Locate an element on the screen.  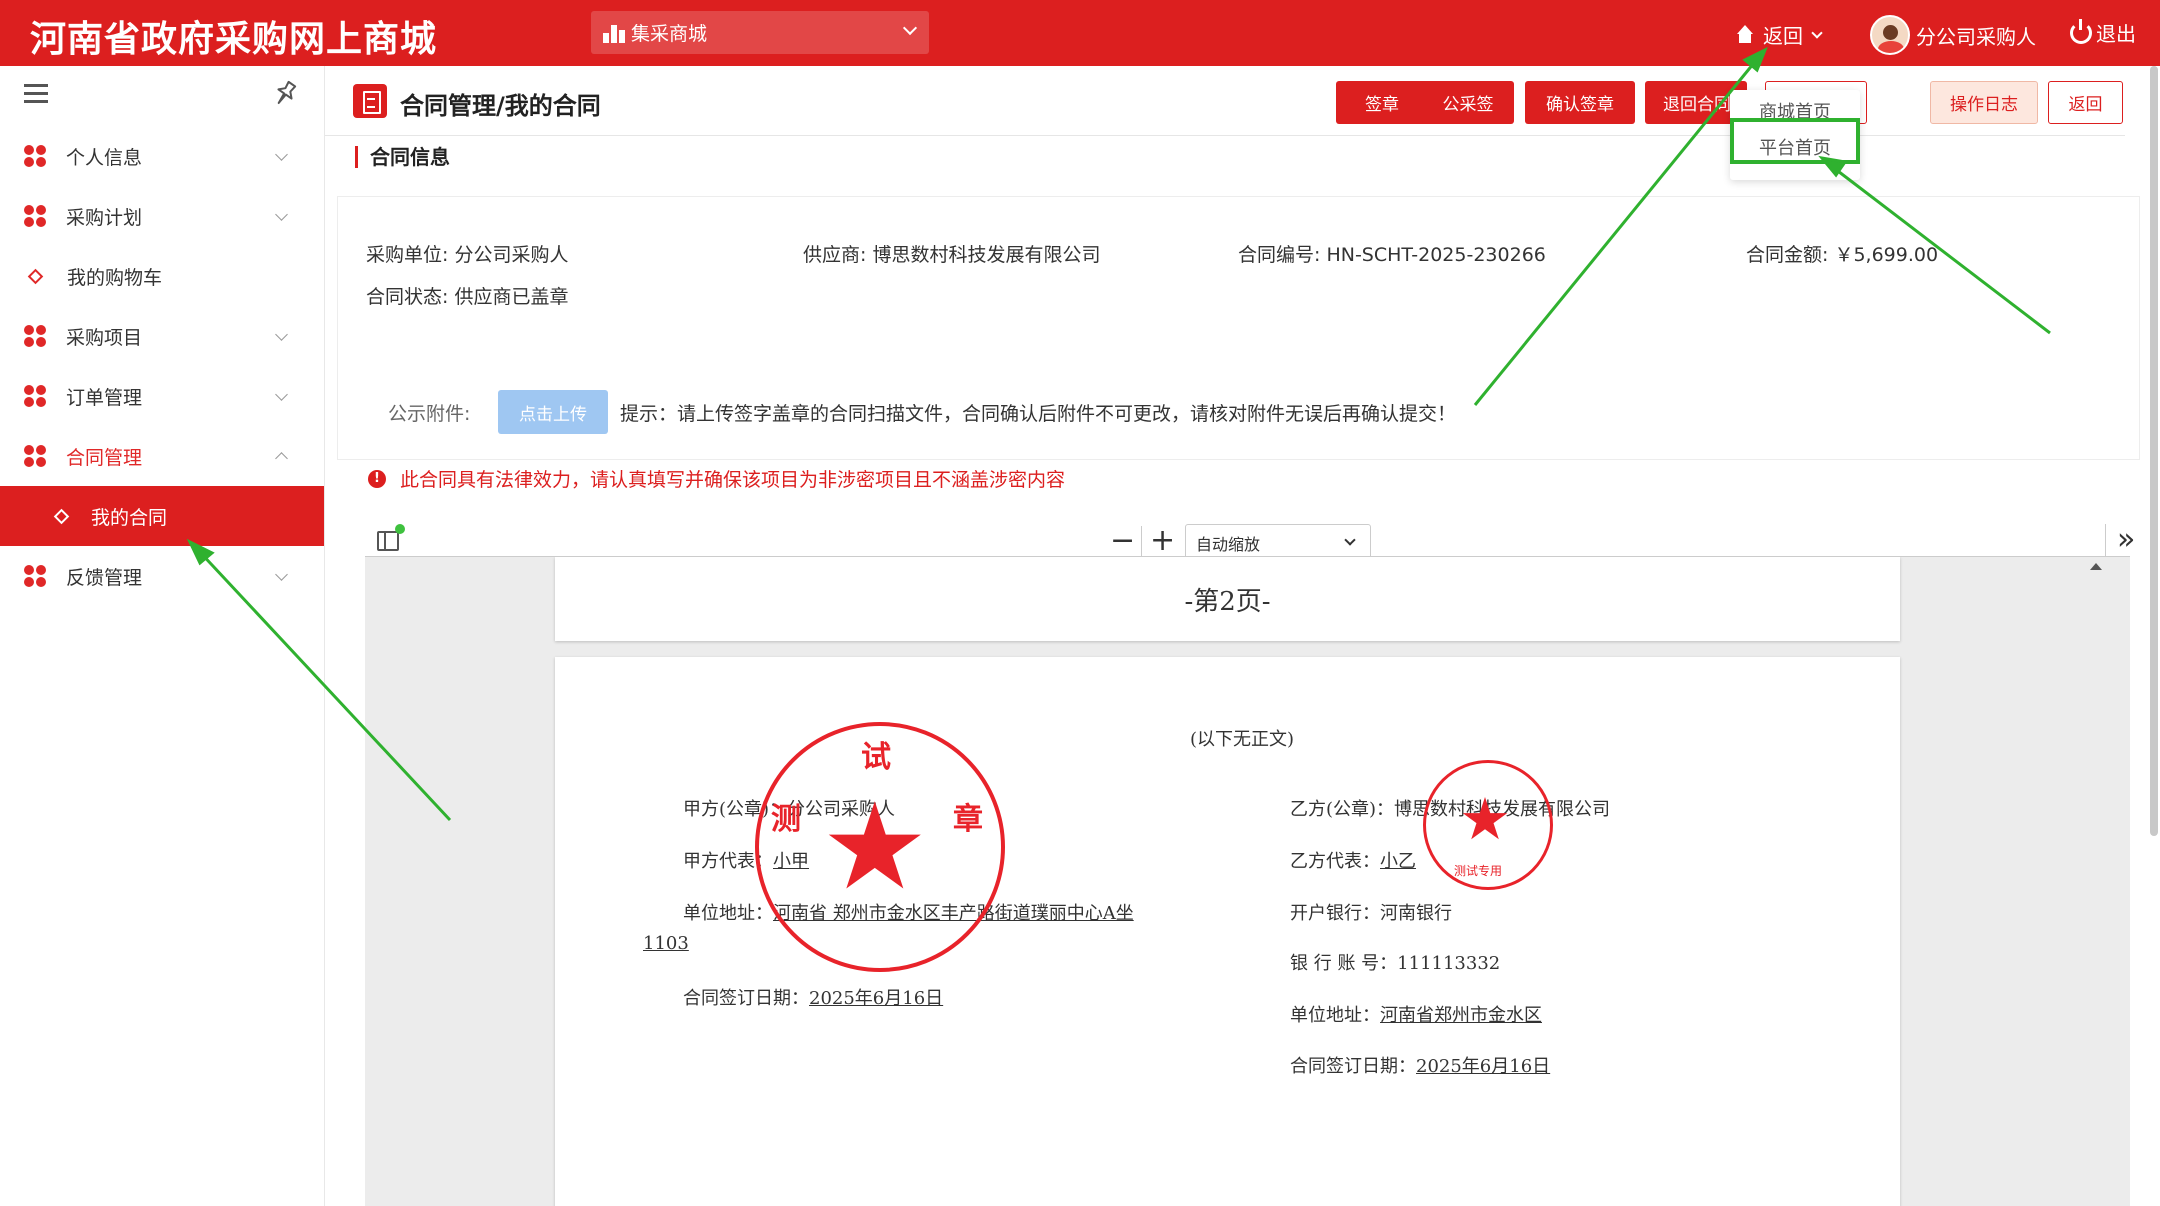
sidebar-item-feedback: 反馈管理 is located at coordinates (162, 576).